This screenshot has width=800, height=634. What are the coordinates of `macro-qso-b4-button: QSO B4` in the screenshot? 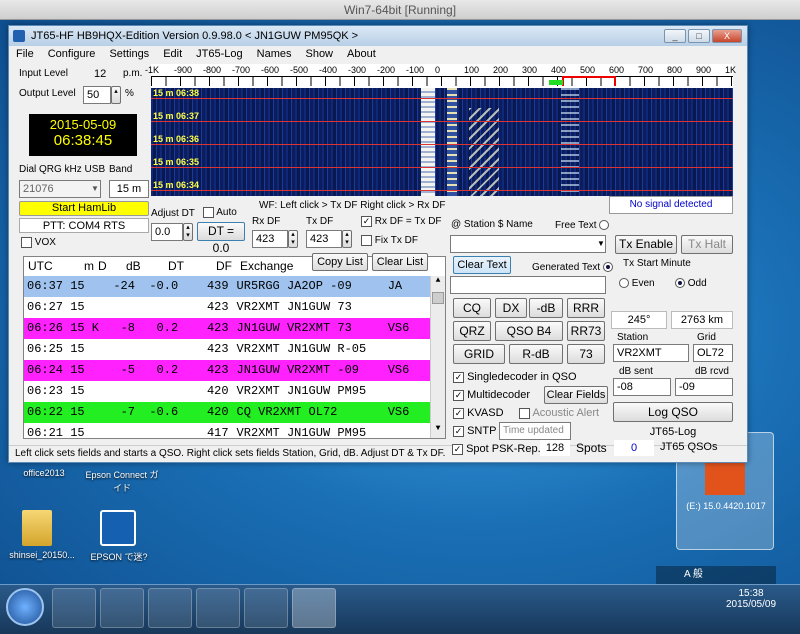 It's located at (529, 331).